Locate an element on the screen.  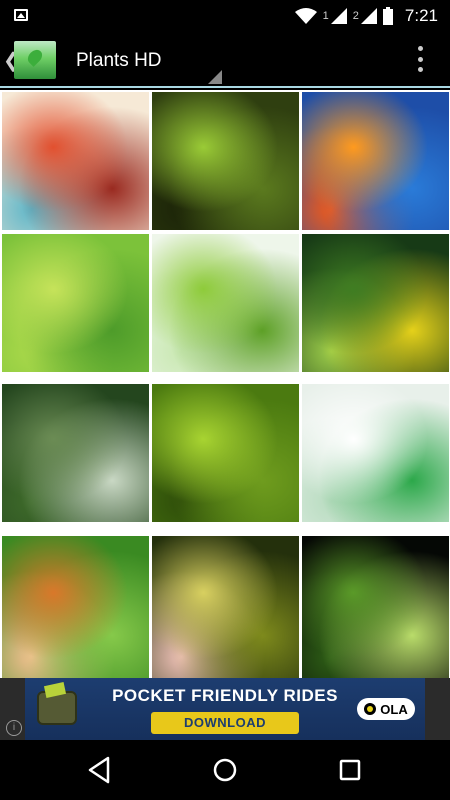
ad-creative: POCKET FRIENDLY RIDES DOWNLOAD OLA is located at coordinates (225, 709).